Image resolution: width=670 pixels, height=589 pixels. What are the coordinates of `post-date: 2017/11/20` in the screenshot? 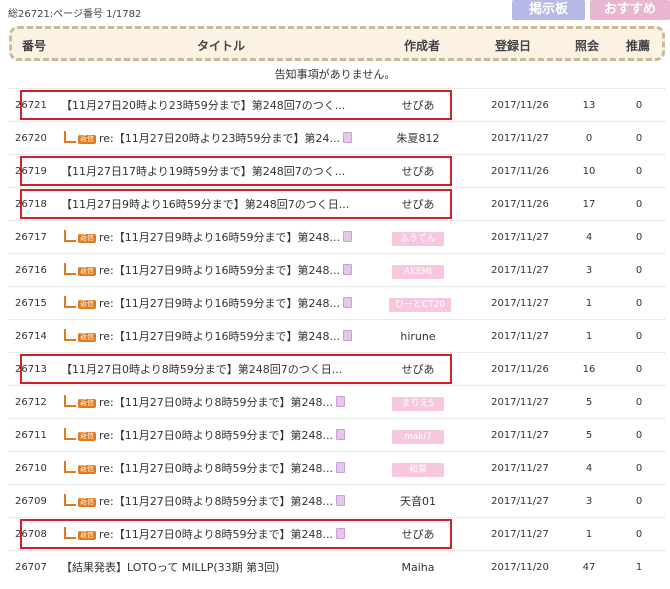 It's located at (520, 567).